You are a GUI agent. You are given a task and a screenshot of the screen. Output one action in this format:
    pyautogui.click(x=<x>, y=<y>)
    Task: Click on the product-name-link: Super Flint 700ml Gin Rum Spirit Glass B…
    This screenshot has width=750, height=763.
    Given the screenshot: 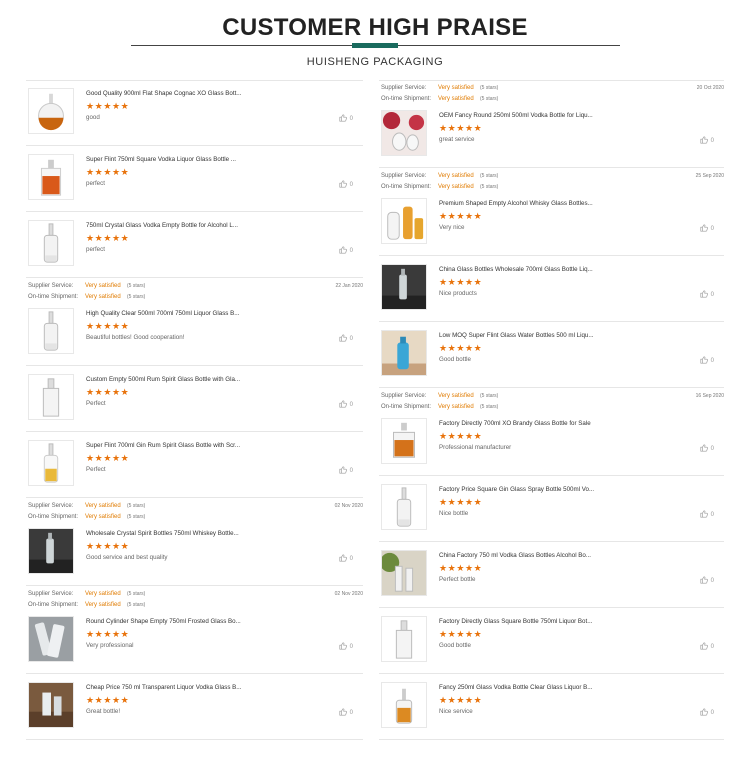 What is the action you would take?
    pyautogui.click(x=196, y=445)
    